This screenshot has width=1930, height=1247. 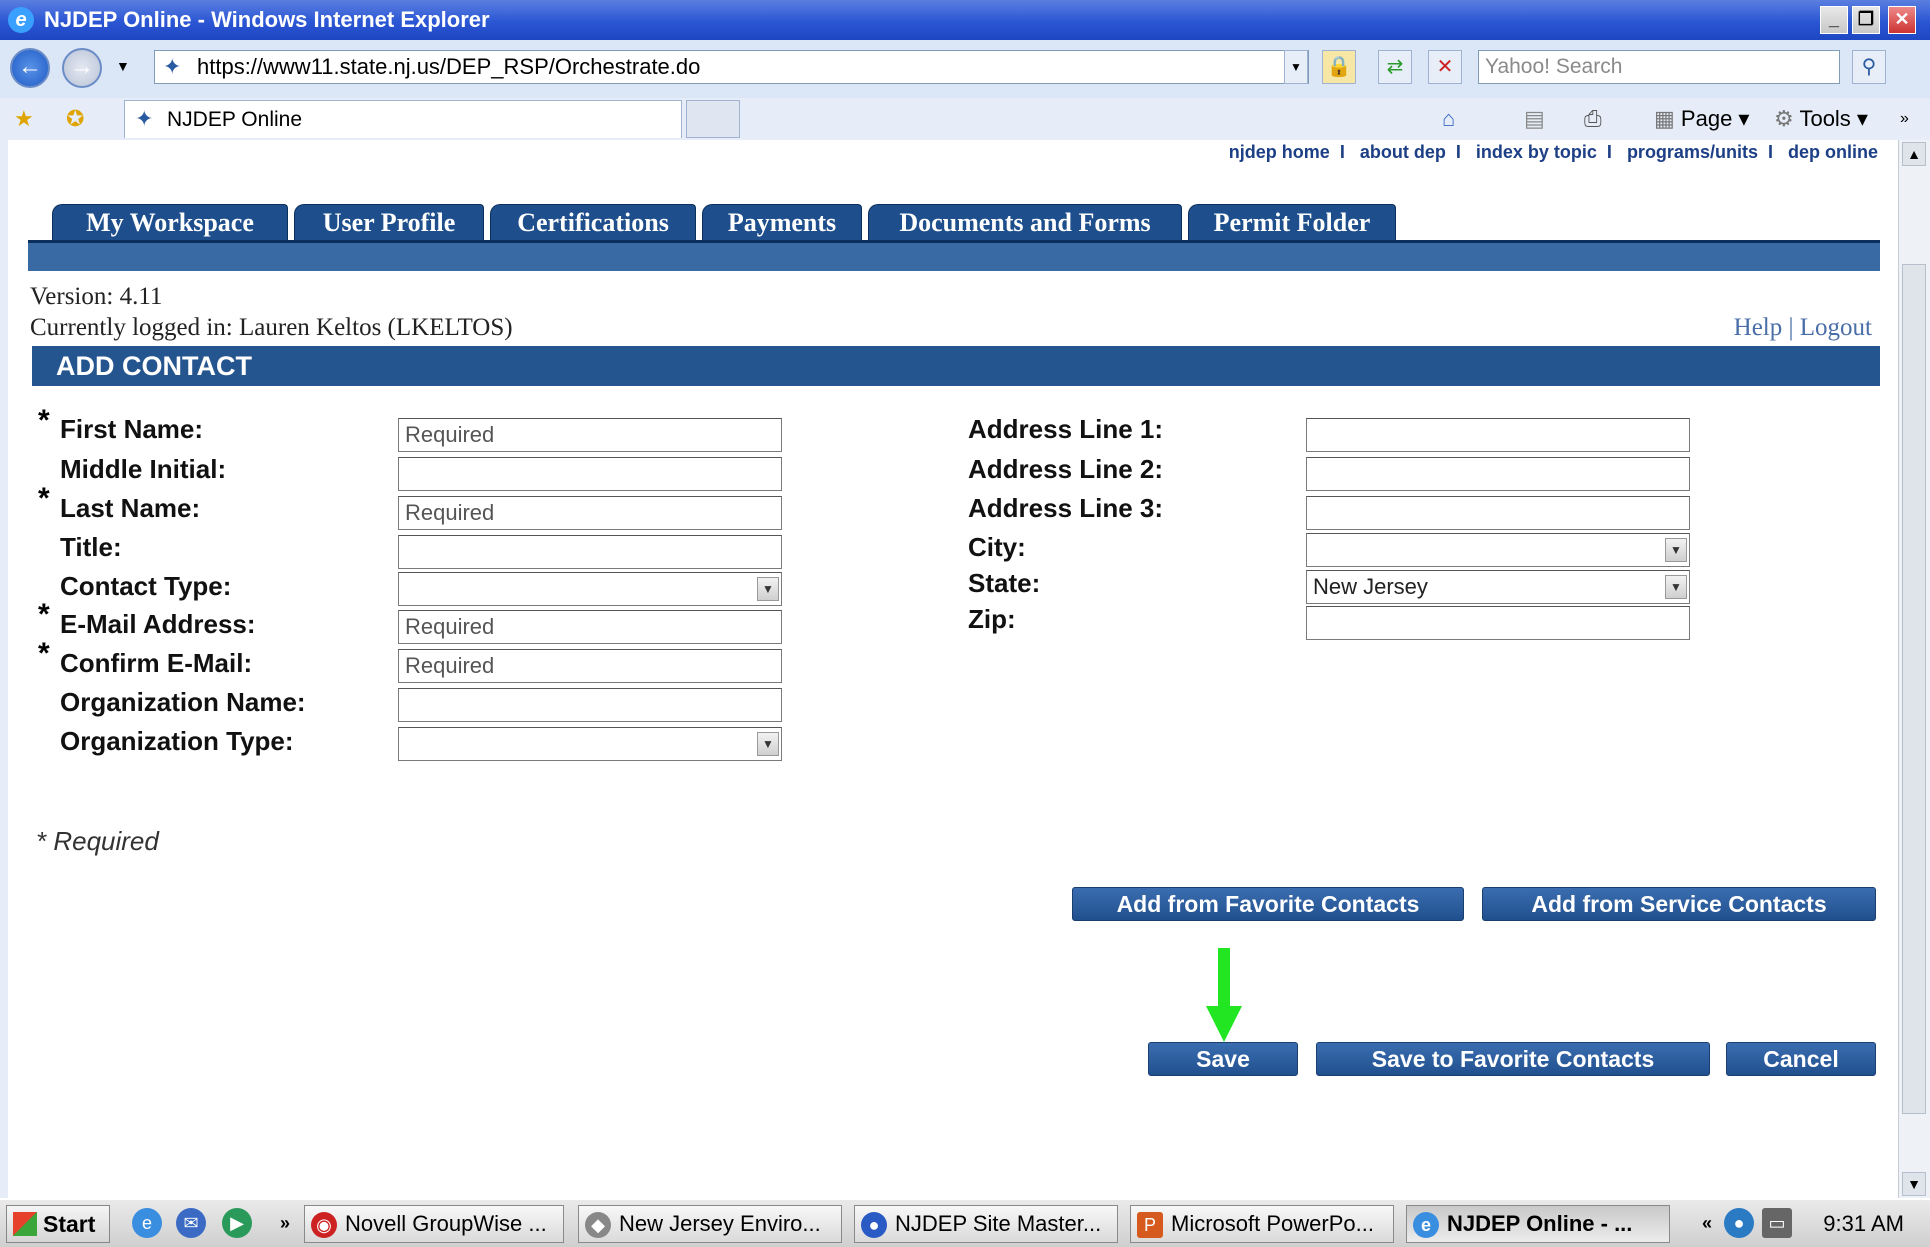 I want to click on address-line-3-label: Address Line 3:, so click(x=1066, y=508).